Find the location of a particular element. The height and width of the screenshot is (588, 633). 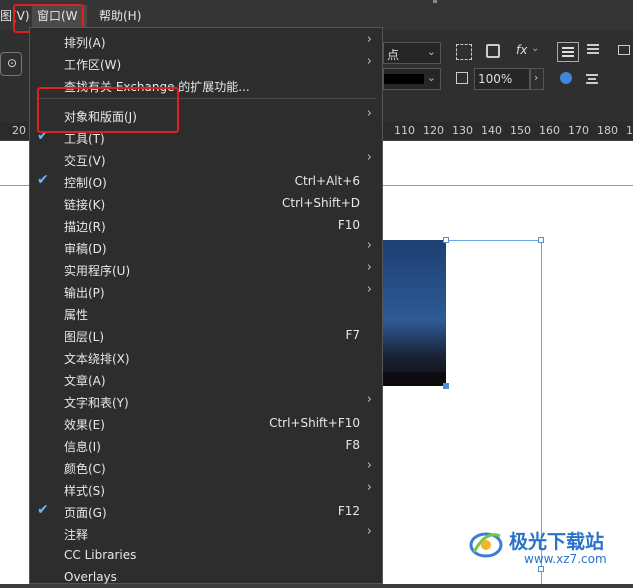

menu-item-control: ✔ 控制(O) Ctrl+Alt+6 is located at coordinates (206, 181).